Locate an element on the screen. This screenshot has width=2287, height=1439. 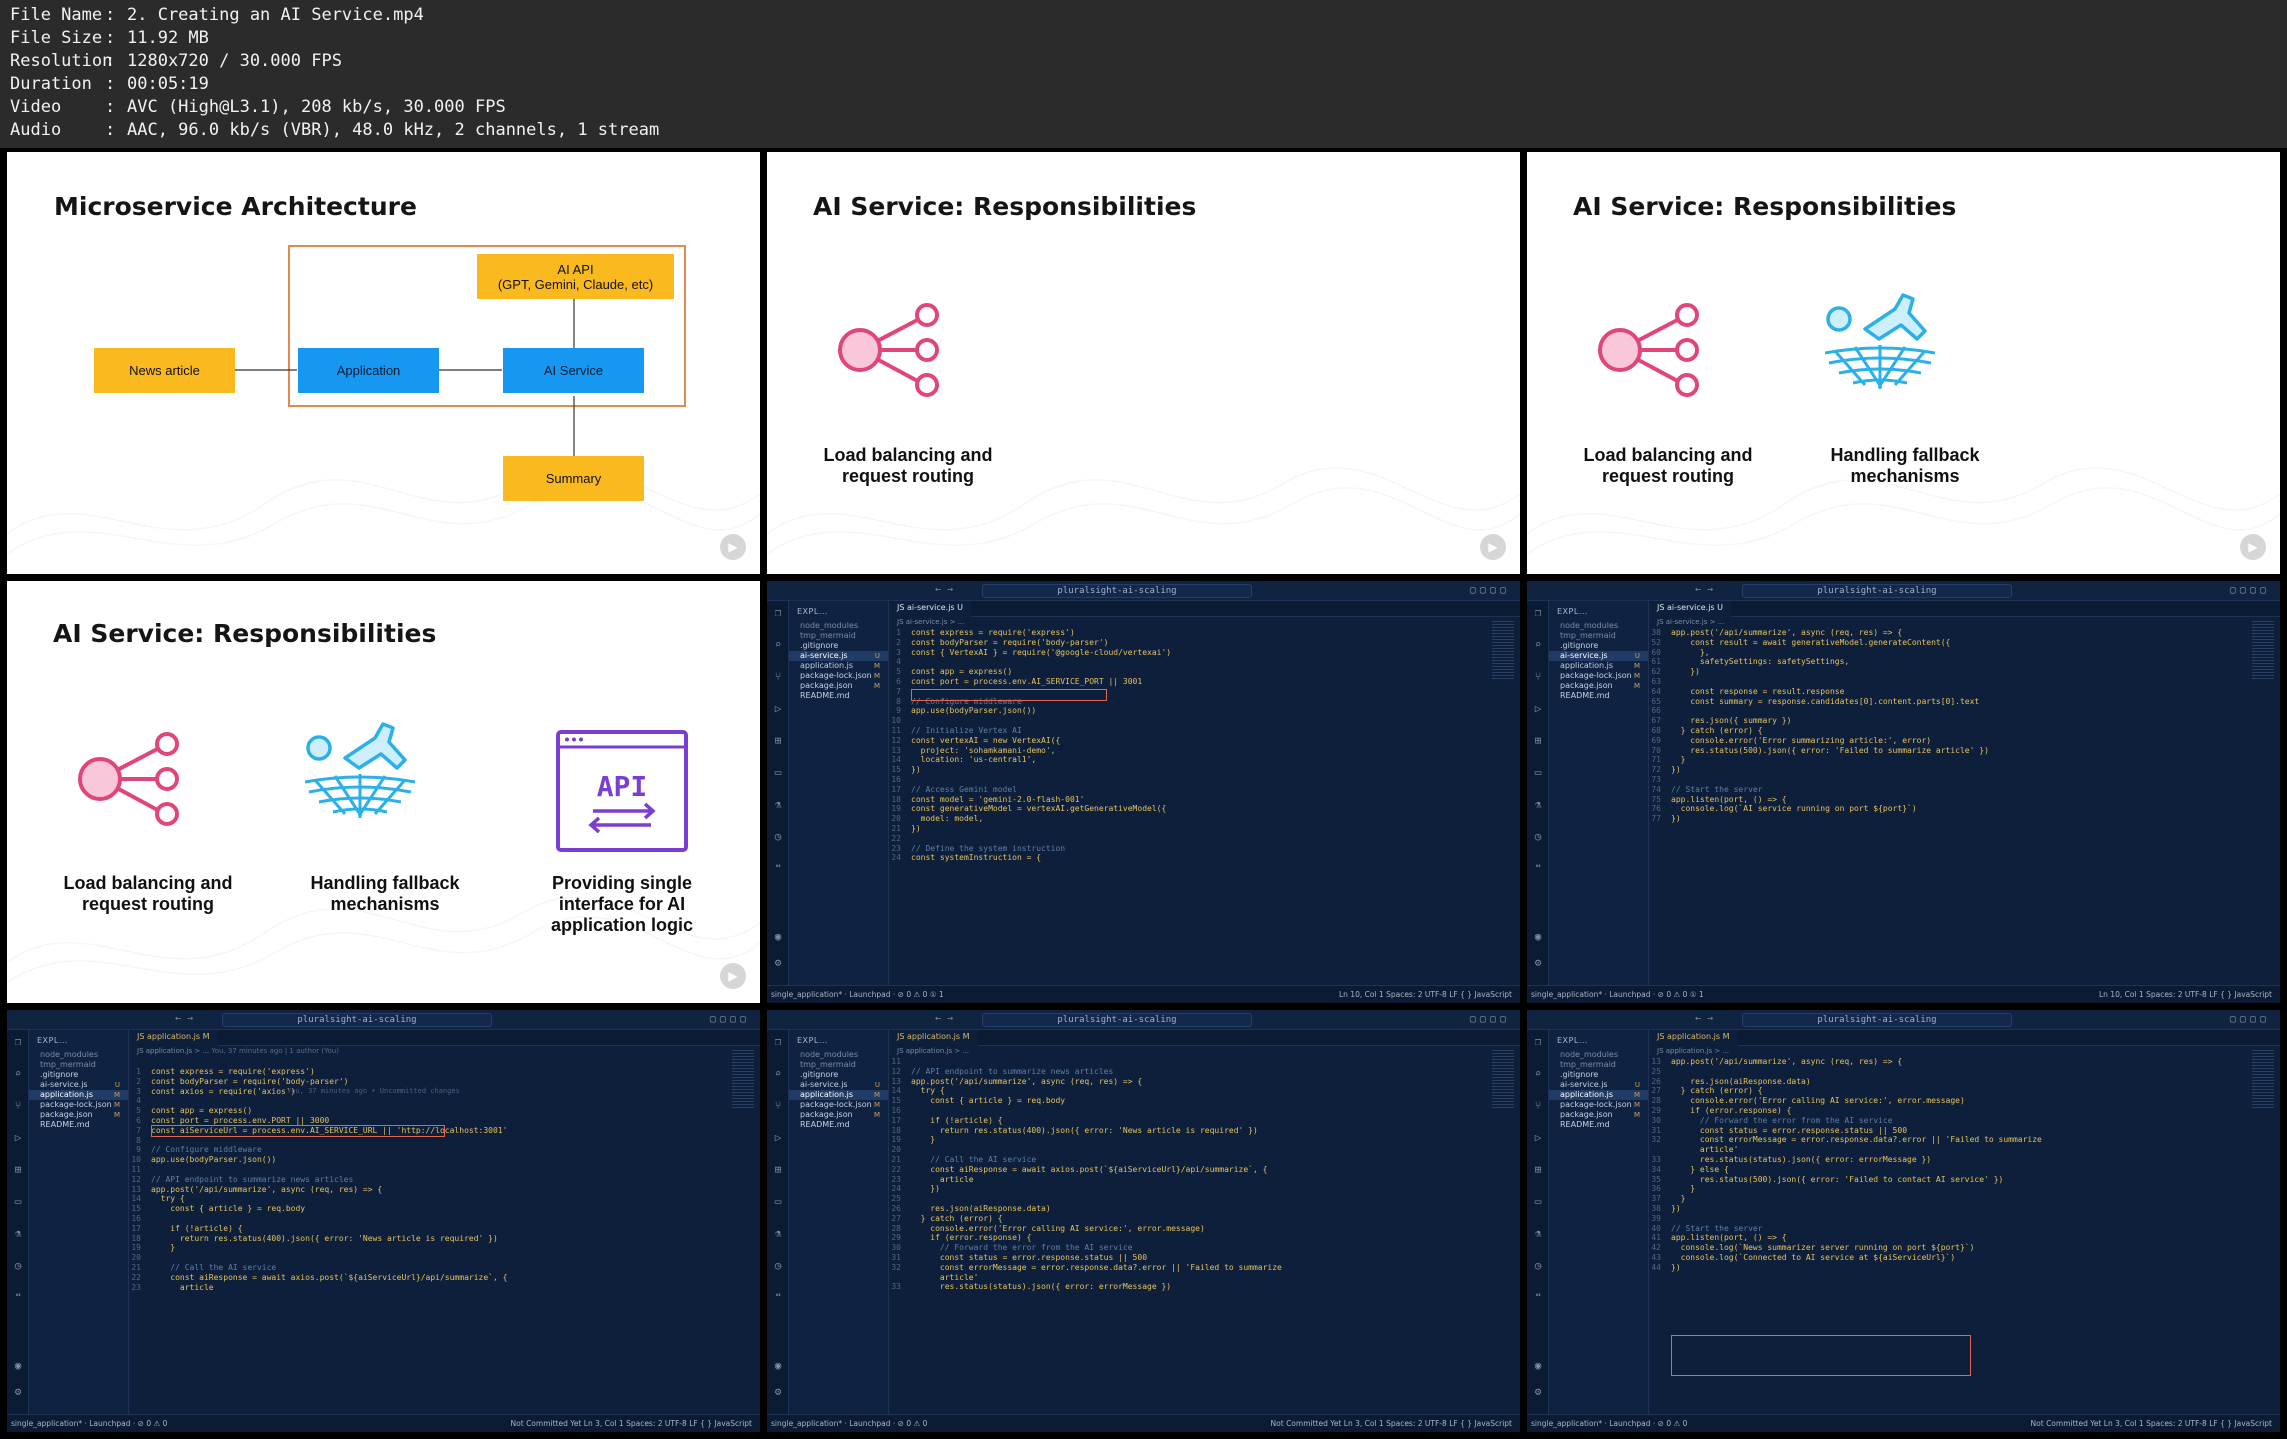
code-line: 61 safetySettings: safetySettings, is located at coordinates (1949, 662).